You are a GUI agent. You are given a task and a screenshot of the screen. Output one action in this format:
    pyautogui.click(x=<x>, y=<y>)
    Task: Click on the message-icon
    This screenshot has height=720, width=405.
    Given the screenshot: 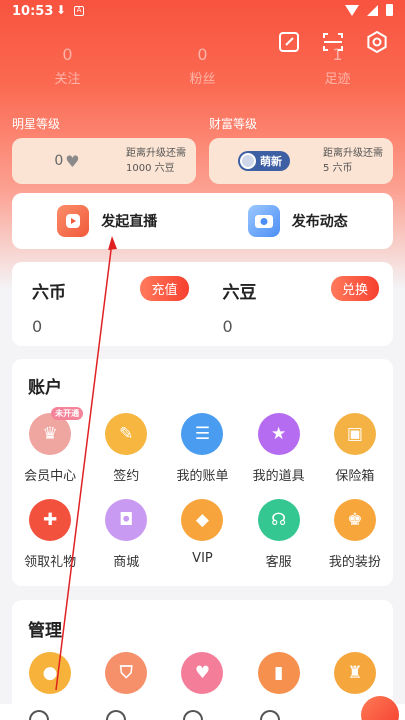 What is the action you would take?
    pyautogui.click(x=192, y=715)
    